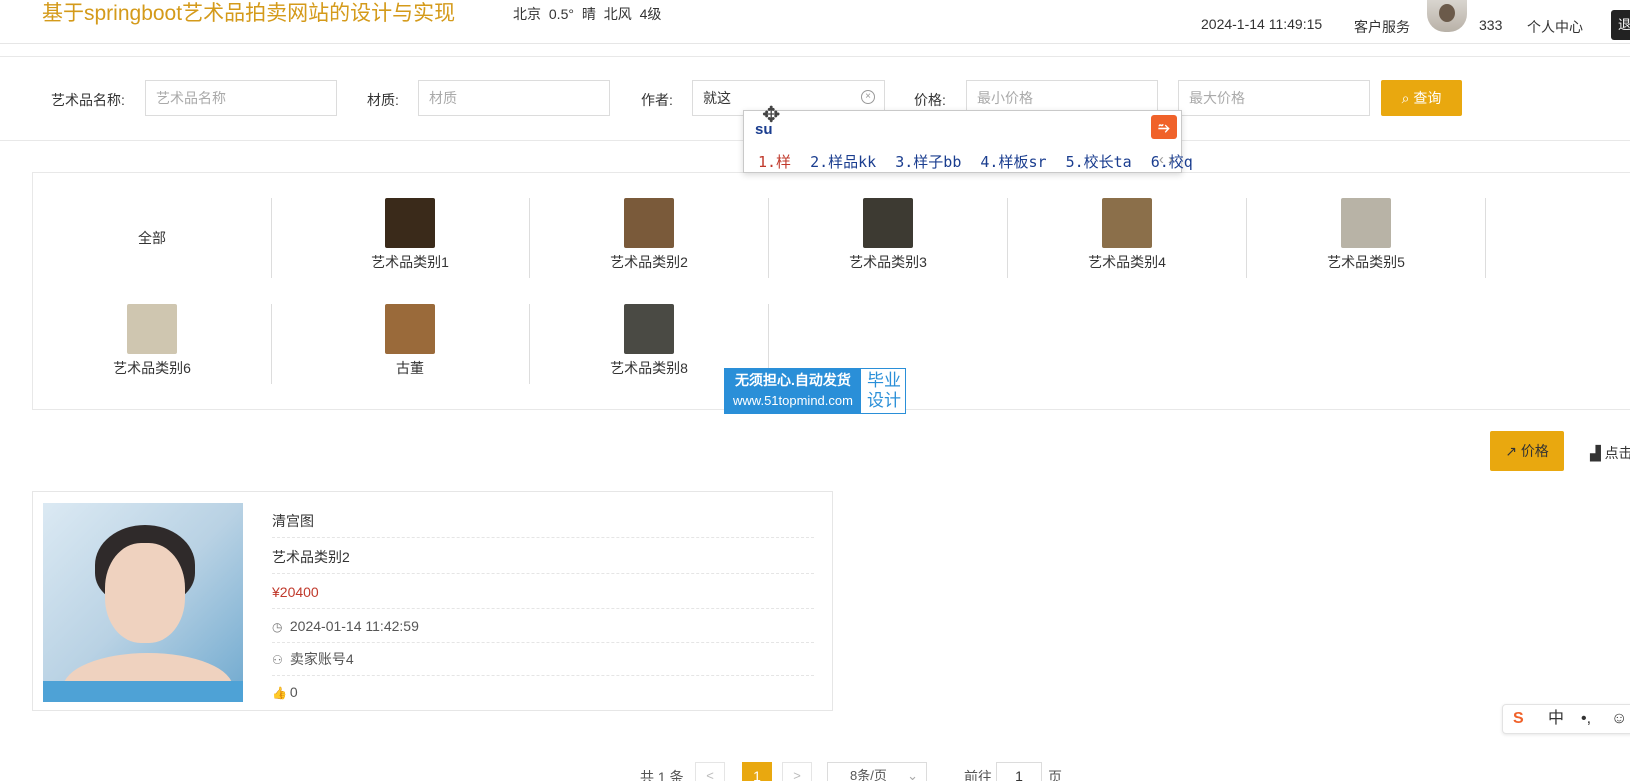 Image resolution: width=1630 pixels, height=781 pixels. Describe the element at coordinates (888, 262) in the screenshot. I see `category-label: 艺术品类别3` at that location.